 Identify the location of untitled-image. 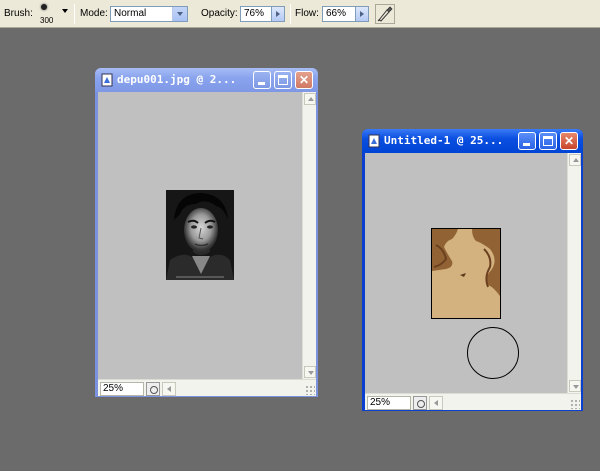
(466, 273).